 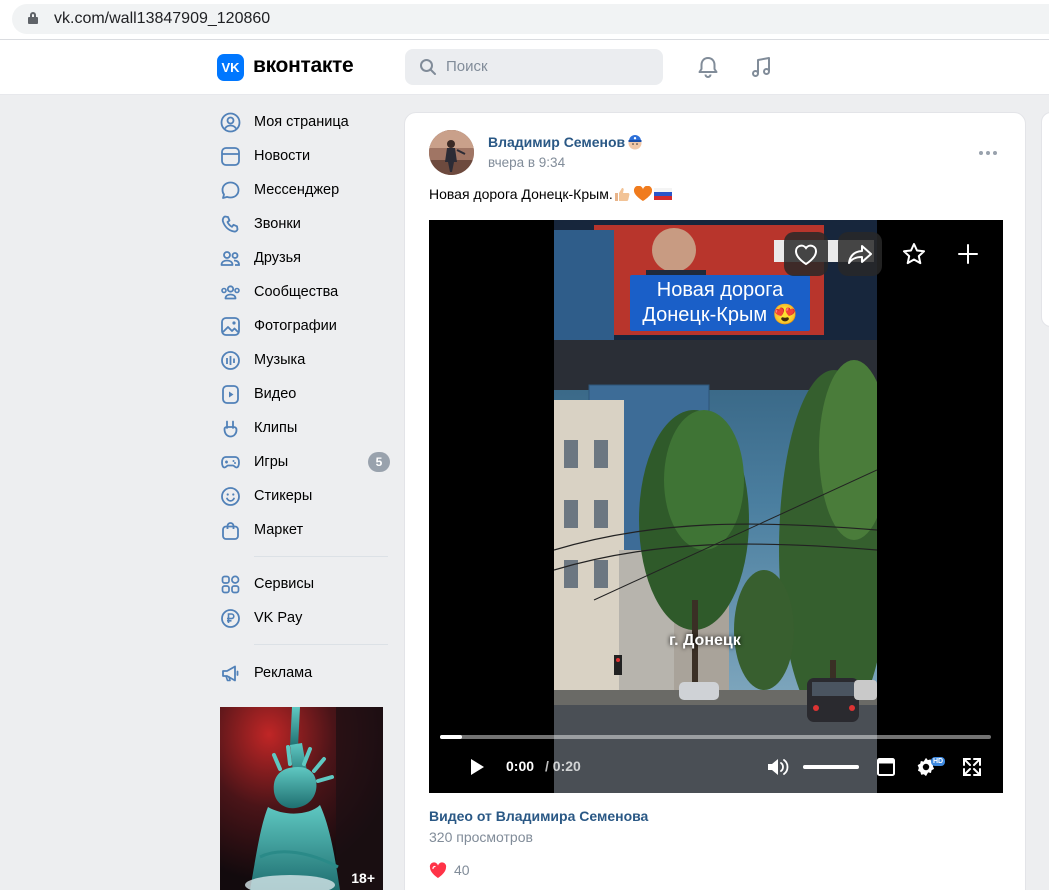 I want to click on sidebar-item-label: Видео, so click(x=275, y=394).